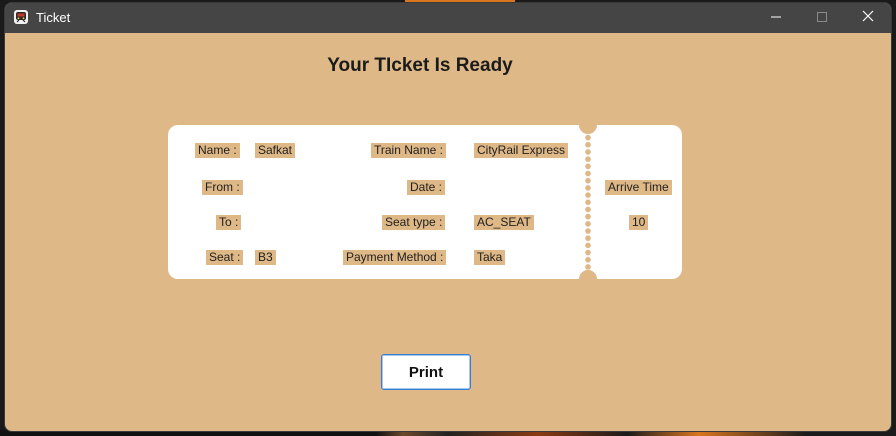  Describe the element at coordinates (448, 18) in the screenshot. I see `title-bar: Ticket` at that location.